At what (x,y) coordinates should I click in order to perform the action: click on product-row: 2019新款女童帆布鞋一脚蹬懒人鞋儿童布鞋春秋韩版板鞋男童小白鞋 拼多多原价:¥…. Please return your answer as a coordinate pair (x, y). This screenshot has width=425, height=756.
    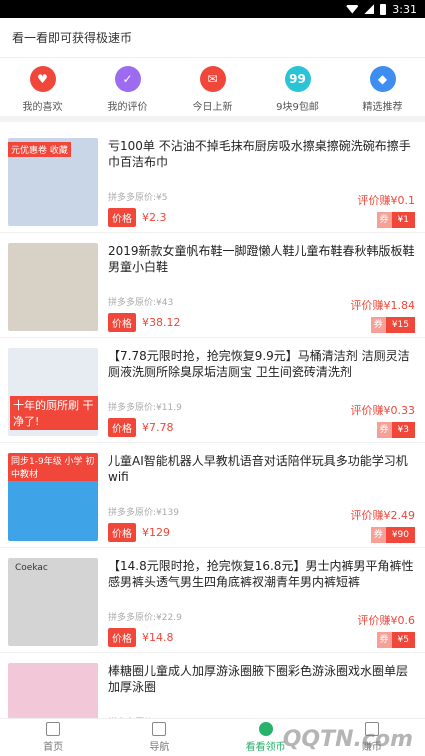
    Looking at the image, I should click on (212, 285).